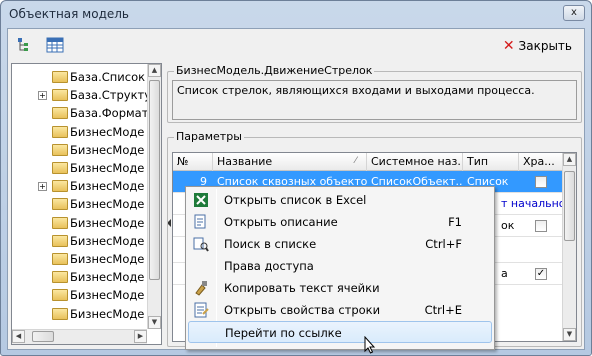 This screenshot has width=592, height=356. What do you see at coordinates (201, 310) in the screenshot?
I see `properties-icon` at bounding box center [201, 310].